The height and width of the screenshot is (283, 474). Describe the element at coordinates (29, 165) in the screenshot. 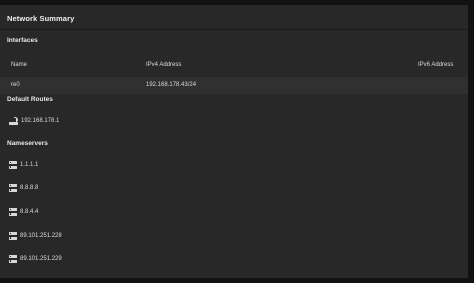

I see `nameserver-value: 1.1.1.1` at that location.